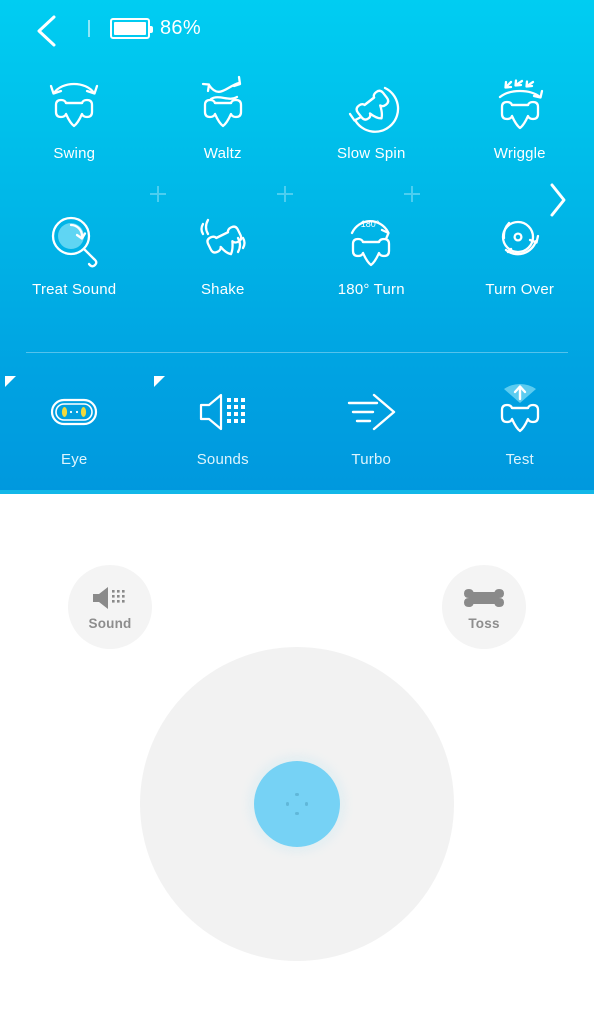 This screenshot has width=594, height=1024. I want to click on action-eye: Eye, so click(74, 433).